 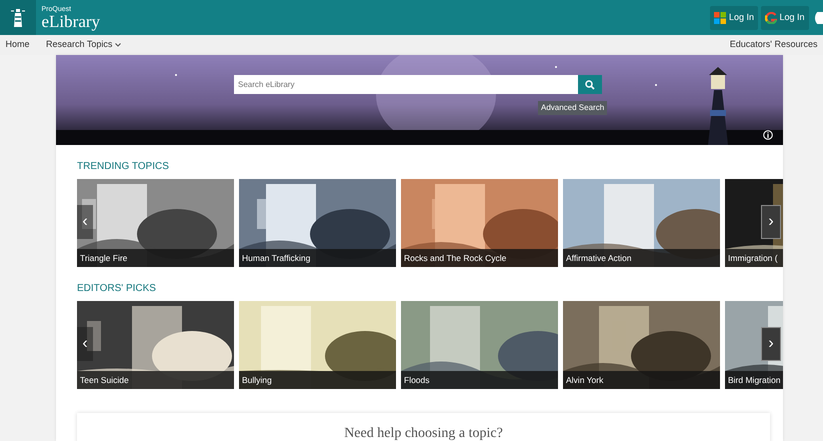 What do you see at coordinates (18, 18) in the screenshot?
I see `lighthouse-logo-icon` at bounding box center [18, 18].